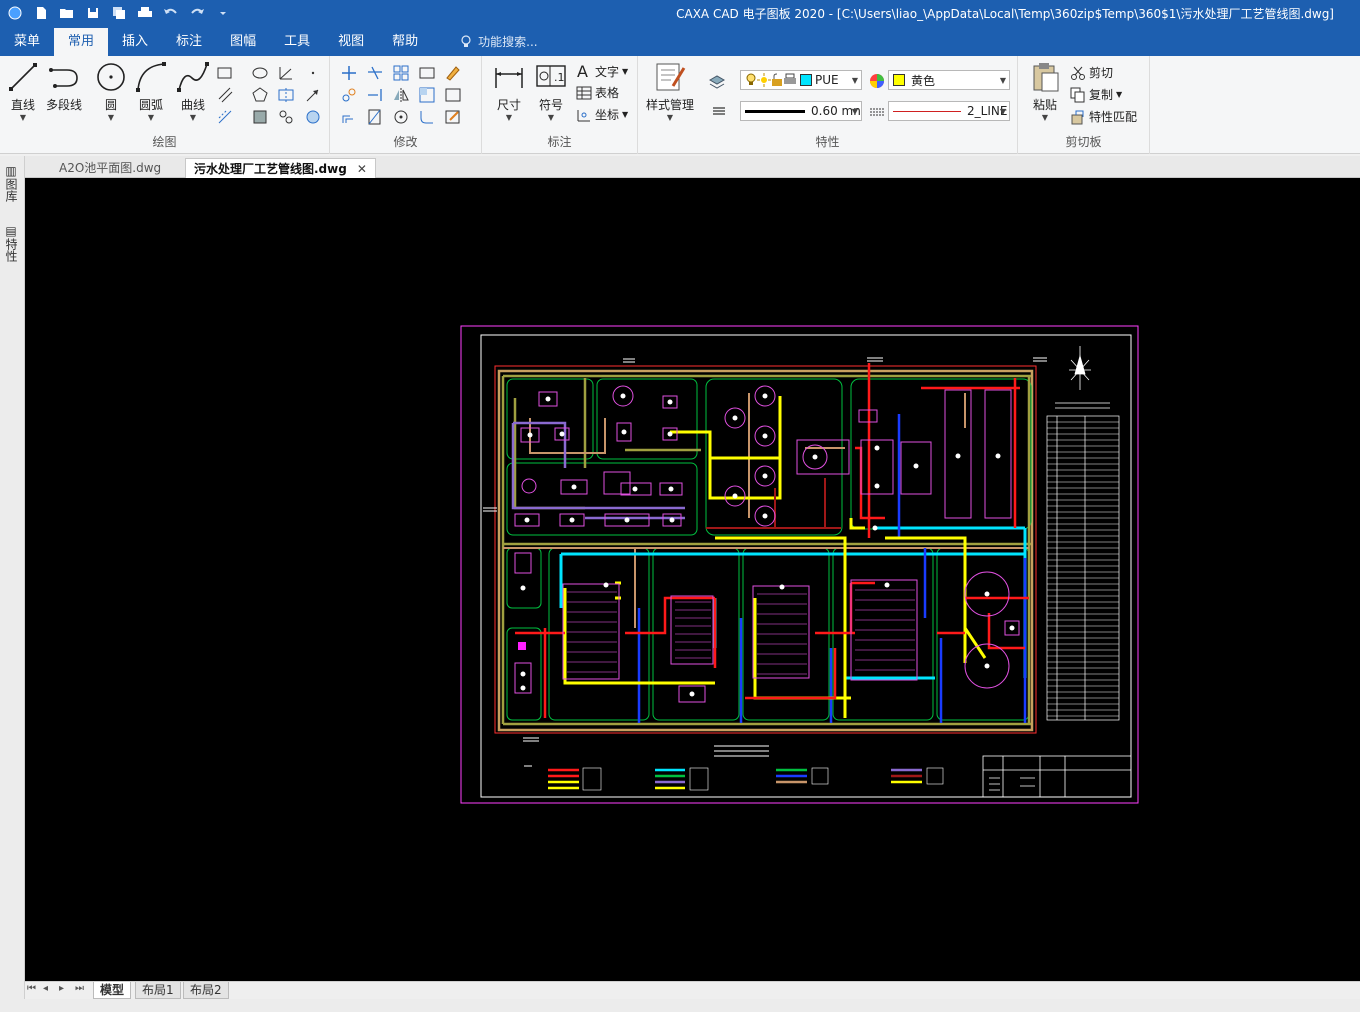 The height and width of the screenshot is (1012, 1360). What do you see at coordinates (61, 988) in the screenshot?
I see `next-tab-icon: ▸` at bounding box center [61, 988].